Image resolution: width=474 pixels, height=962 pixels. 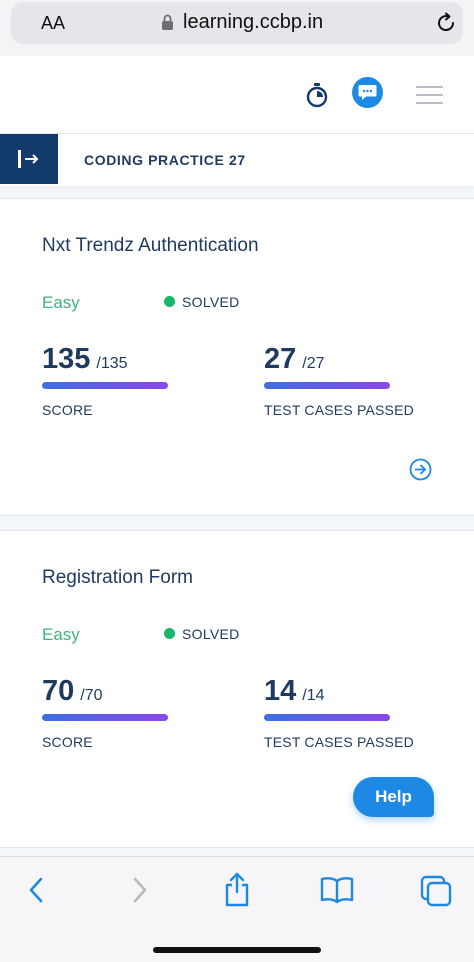 What do you see at coordinates (420, 469) in the screenshot?
I see `arrow-right-circle-icon` at bounding box center [420, 469].